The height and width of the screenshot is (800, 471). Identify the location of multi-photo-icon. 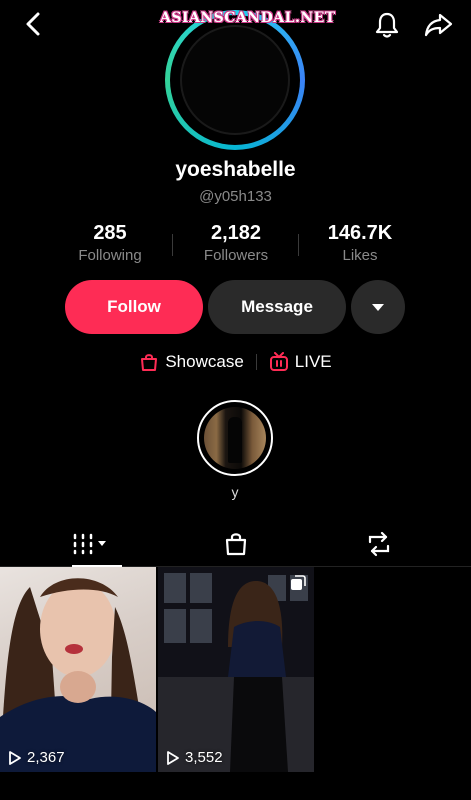
(298, 582).